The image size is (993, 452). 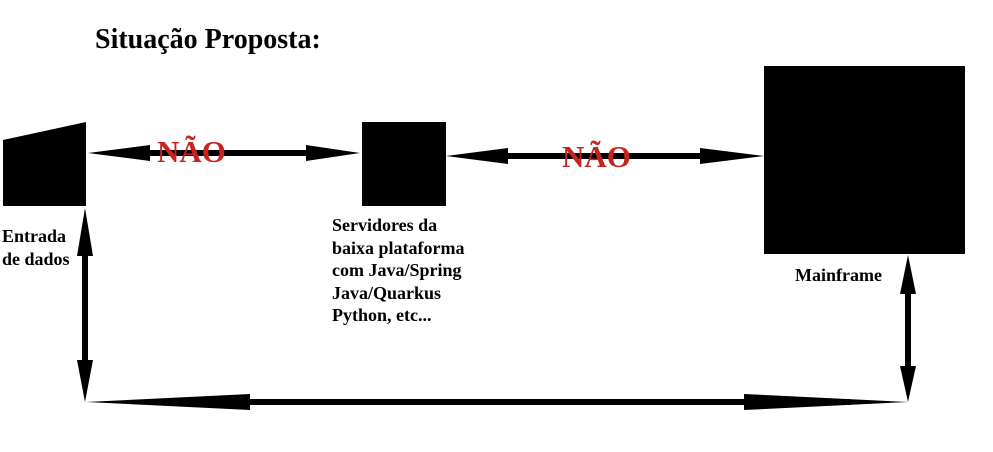 What do you see at coordinates (404, 164) in the screenshot?
I see `servers-box` at bounding box center [404, 164].